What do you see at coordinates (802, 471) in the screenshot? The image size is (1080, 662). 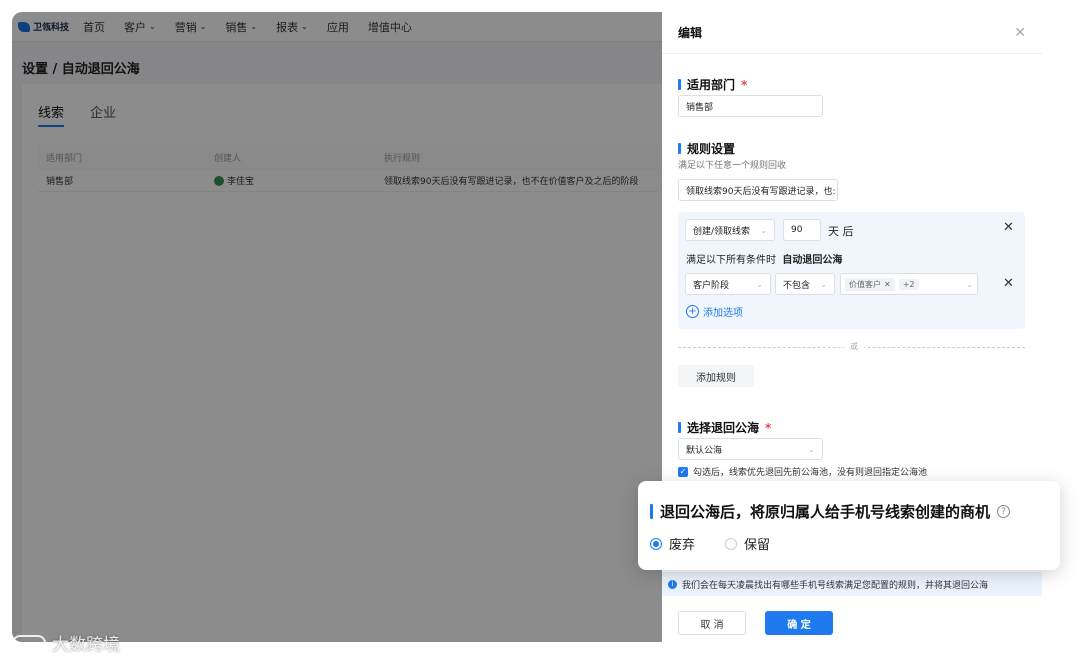 I see `pool-checkbox-row: ✓ 勾选后，线索优先退回先前公海池，没有则退回指定公海池` at bounding box center [802, 471].